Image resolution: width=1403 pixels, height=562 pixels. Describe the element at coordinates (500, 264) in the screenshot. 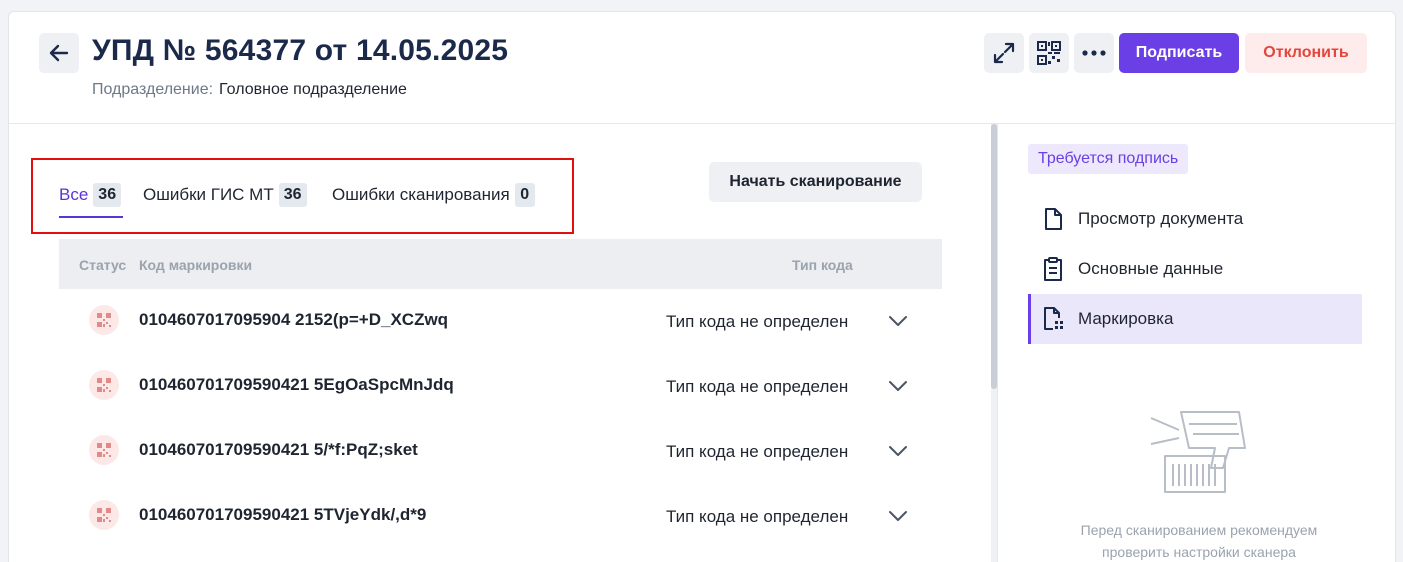

I see `table-header: Статус Код маркировки Тип кода` at that location.